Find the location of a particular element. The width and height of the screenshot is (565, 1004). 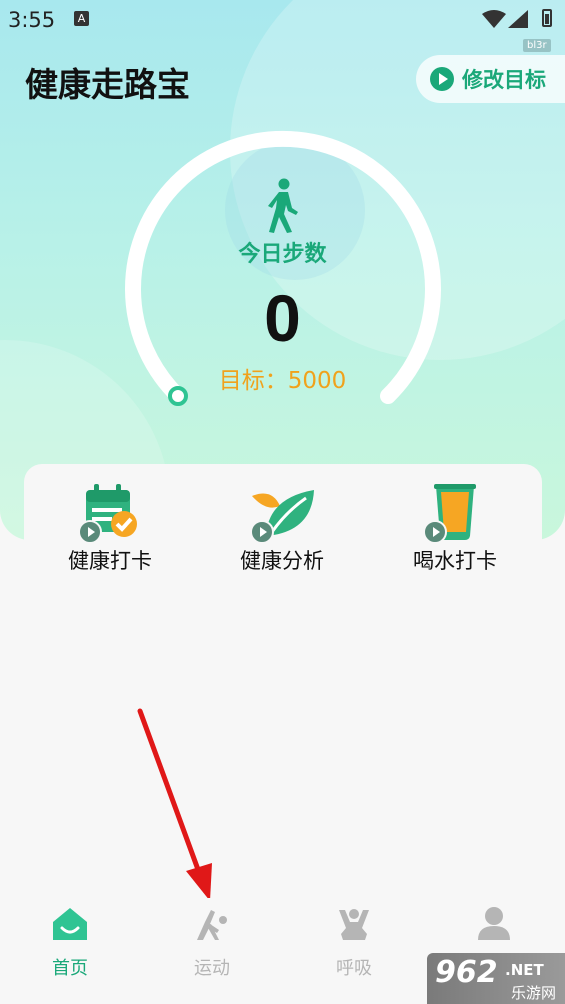

tab-label: 运动 is located at coordinates (212, 968).